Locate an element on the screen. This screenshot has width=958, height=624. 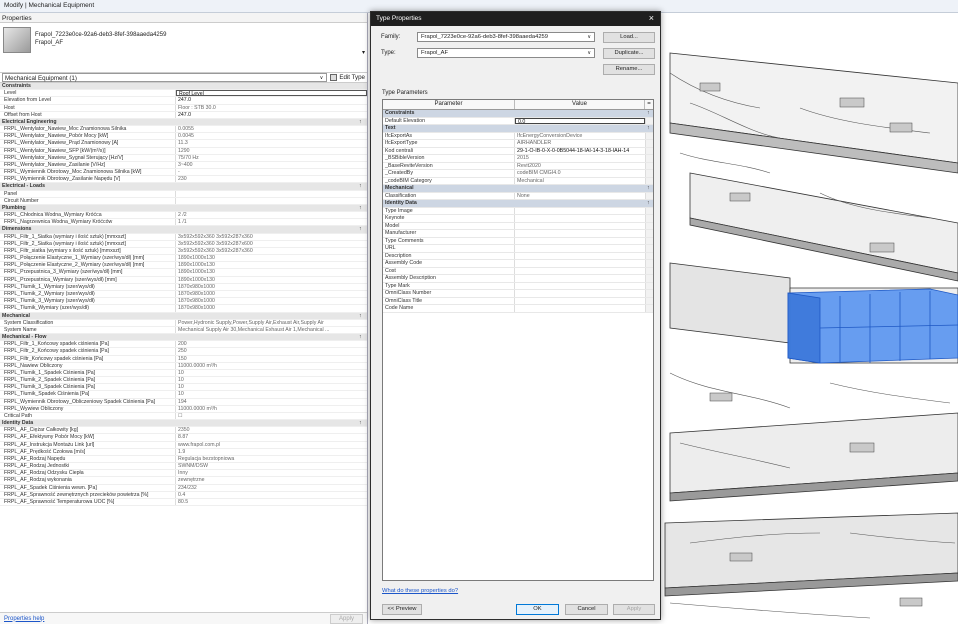
property-value: 2350 is located at coordinates (271, 430).